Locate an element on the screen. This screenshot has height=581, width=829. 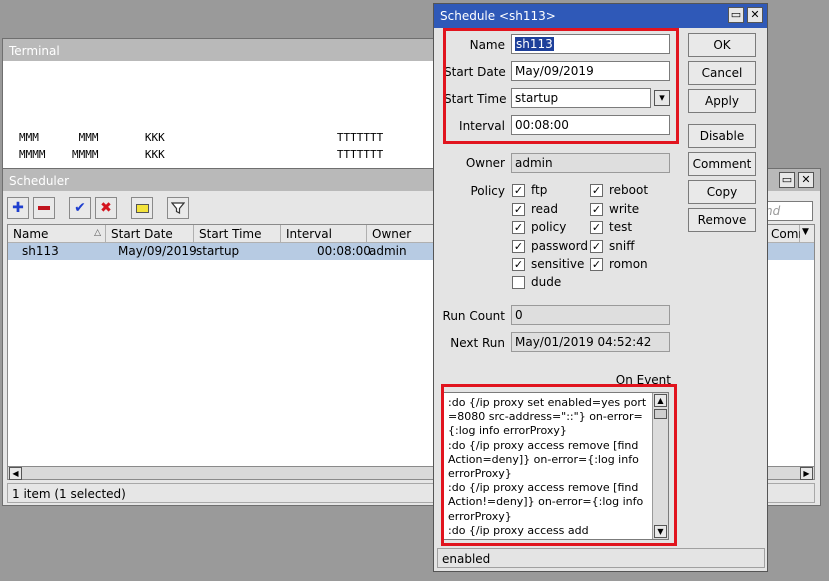
policy-sniff-checkbox: ✓ sniff is located at coordinates (612, 246).